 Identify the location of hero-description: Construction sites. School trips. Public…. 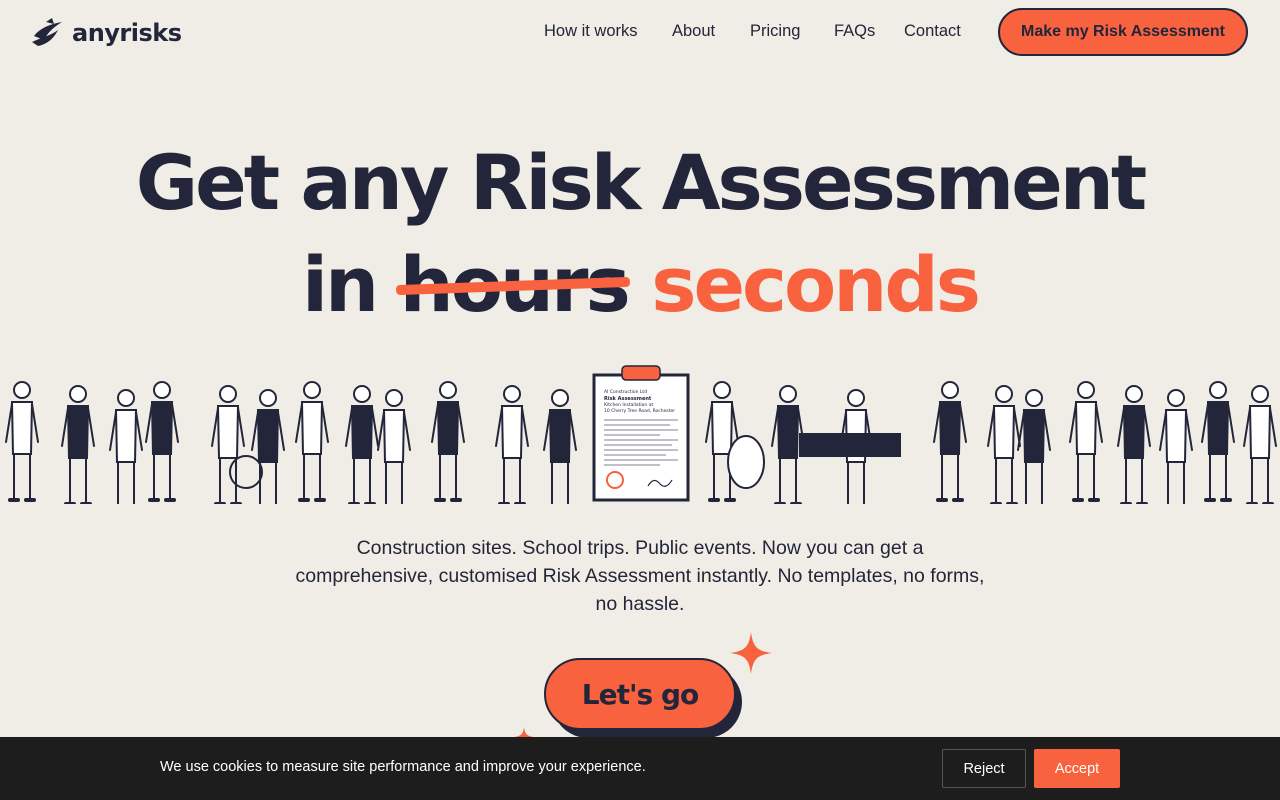
(640, 576).